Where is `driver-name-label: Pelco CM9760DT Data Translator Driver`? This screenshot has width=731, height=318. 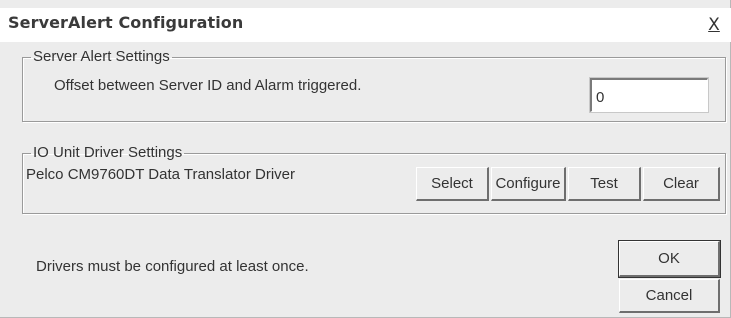
driver-name-label: Pelco CM9760DT Data Translator Driver is located at coordinates (160, 174).